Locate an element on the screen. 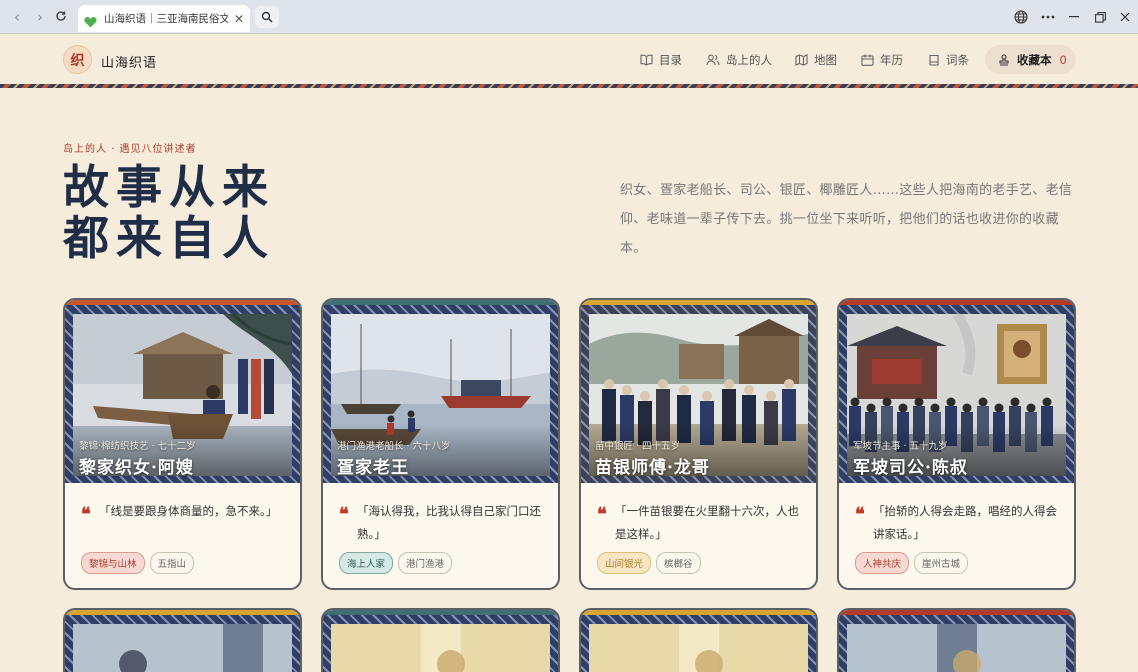  calendar-icon is located at coordinates (867, 60).